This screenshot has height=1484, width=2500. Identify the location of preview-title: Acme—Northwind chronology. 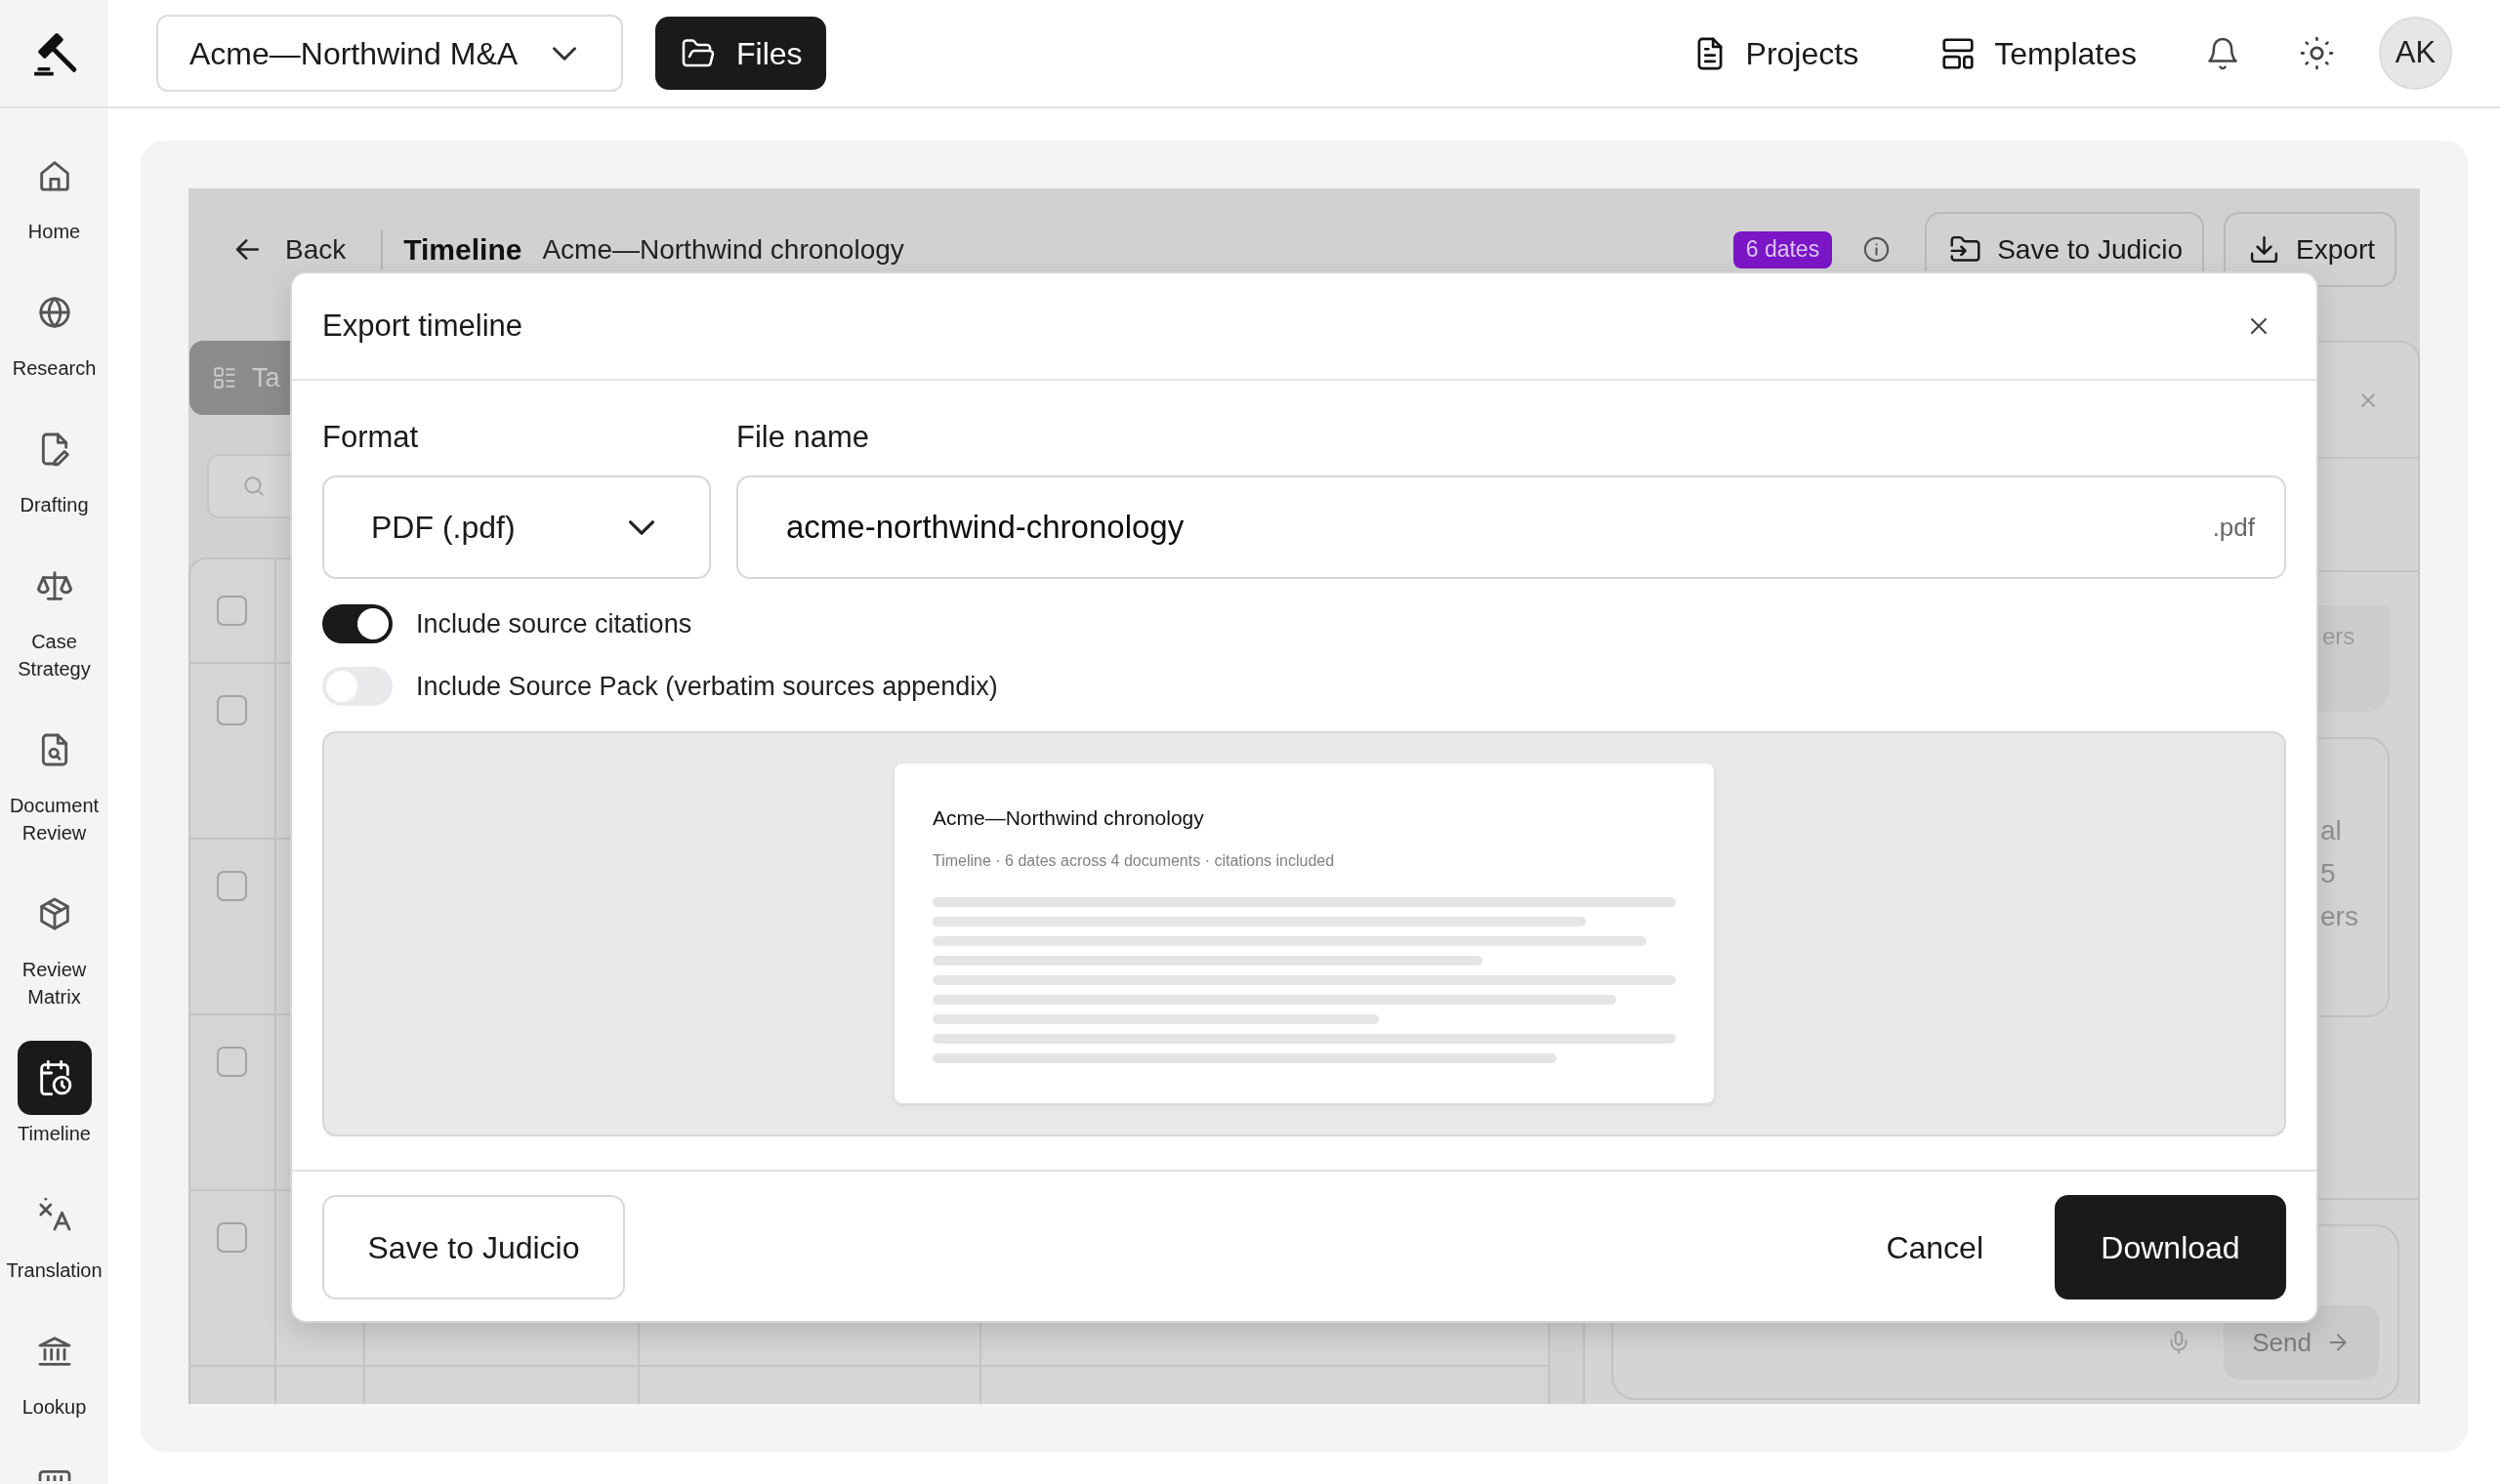
(1068, 818).